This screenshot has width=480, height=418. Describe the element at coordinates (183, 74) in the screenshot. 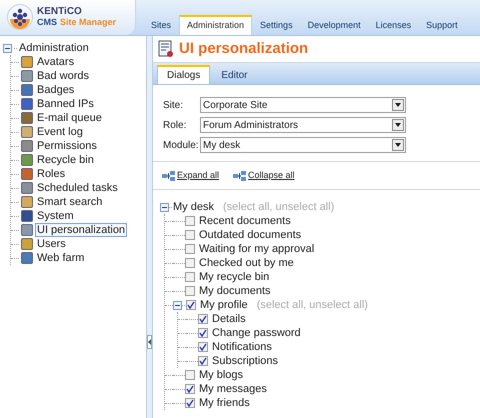

I see `tab: Dialogs` at that location.